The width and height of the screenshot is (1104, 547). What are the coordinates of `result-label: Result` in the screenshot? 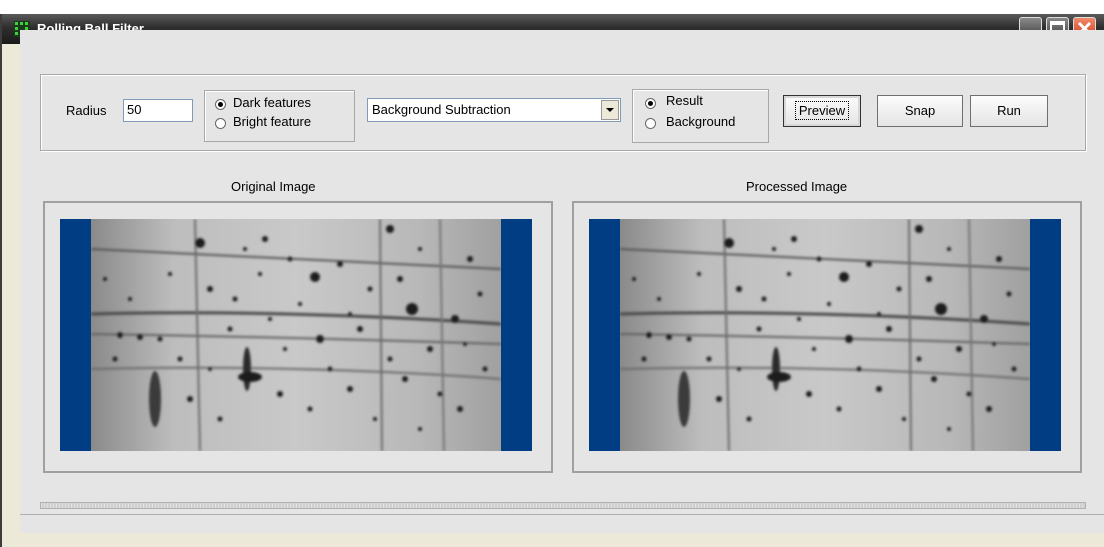 It's located at (684, 100).